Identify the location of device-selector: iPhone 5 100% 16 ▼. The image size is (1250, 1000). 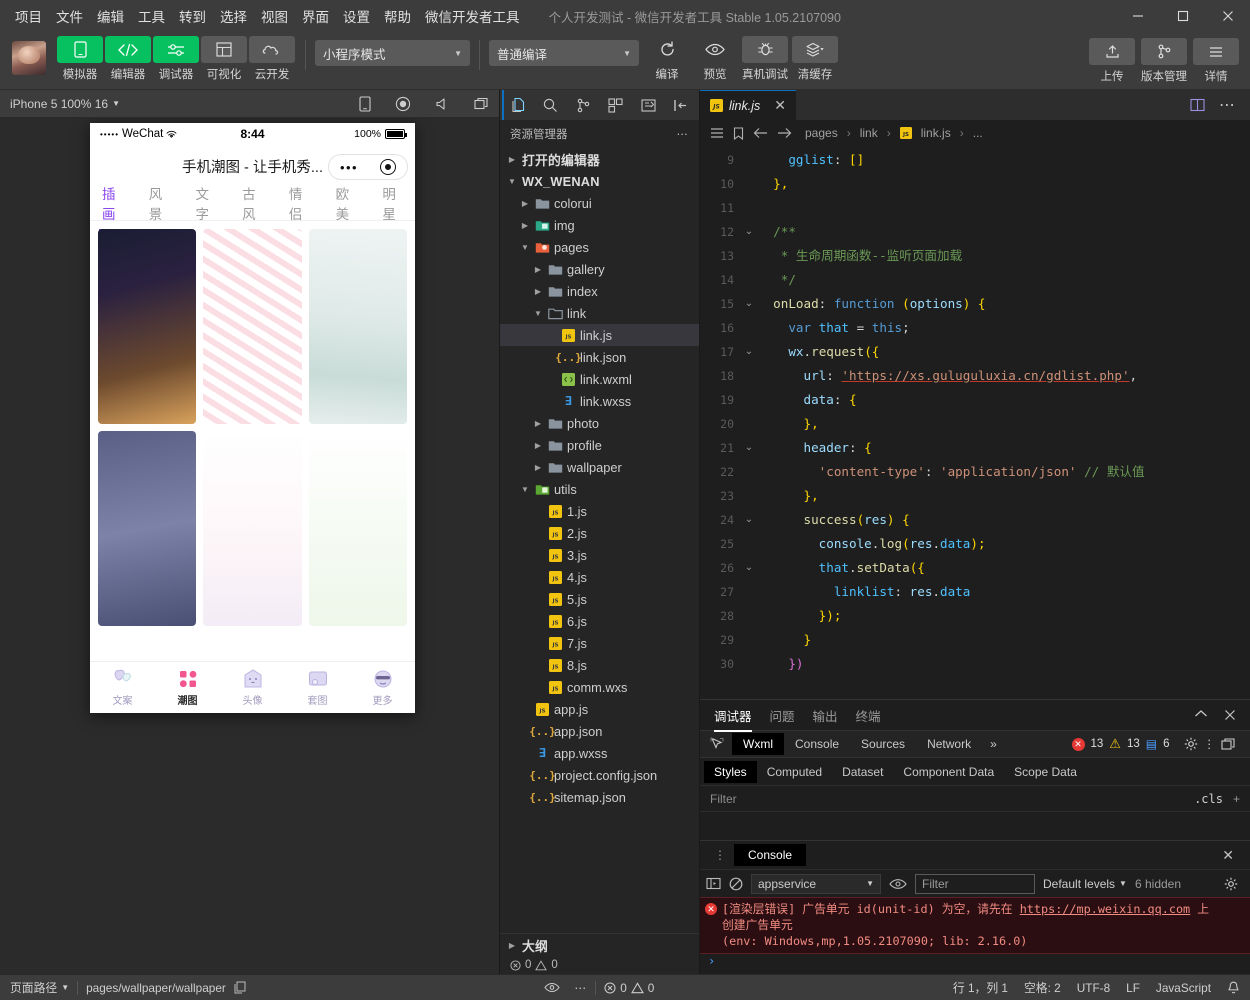
(65, 104).